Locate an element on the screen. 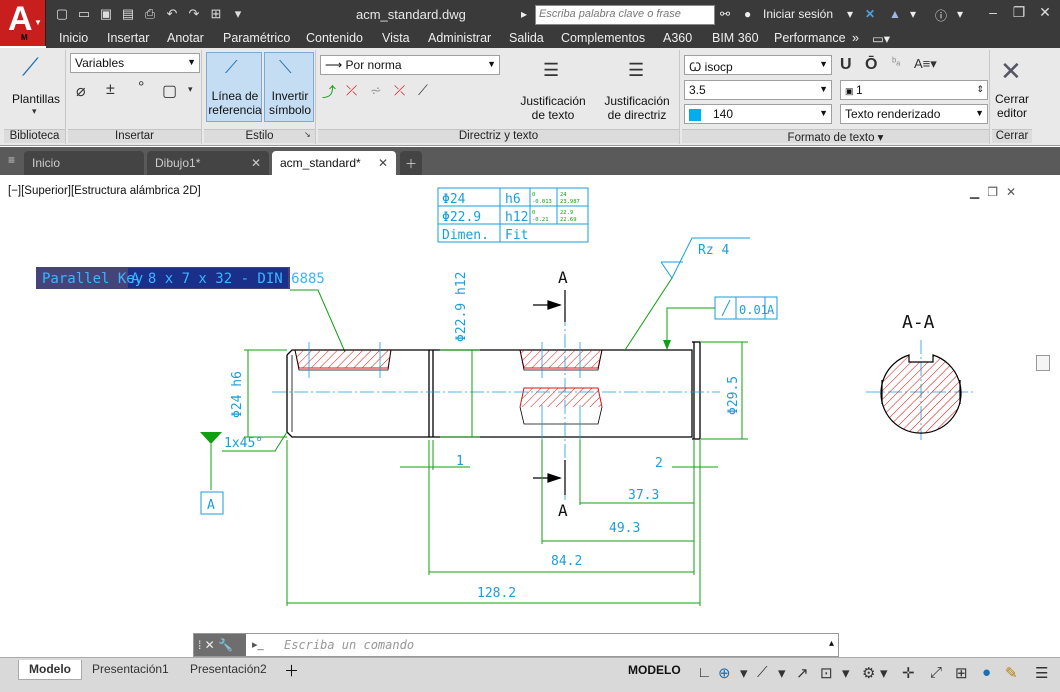  degree-symbol-button: ° is located at coordinates (141, 88).